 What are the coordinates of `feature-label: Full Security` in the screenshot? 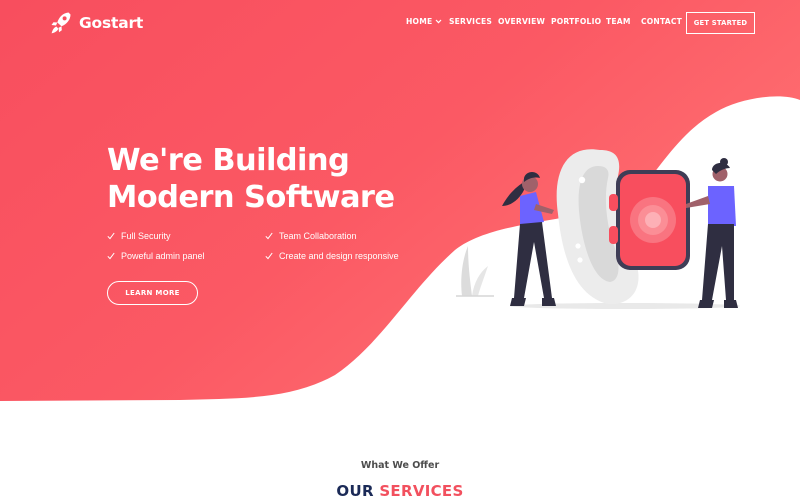 It's located at (146, 236).